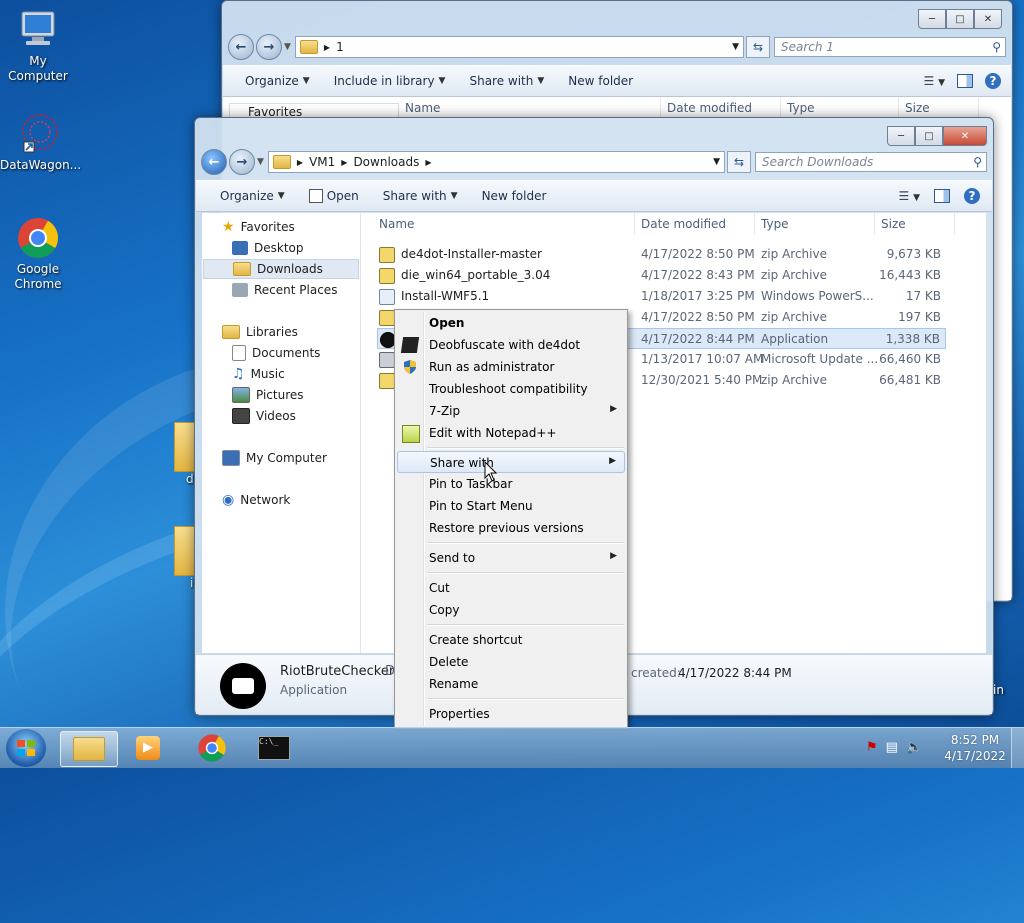 Image resolution: width=1024 pixels, height=923 pixels. I want to click on desktop-icon-my-computer: My Computer, so click(38, 46).